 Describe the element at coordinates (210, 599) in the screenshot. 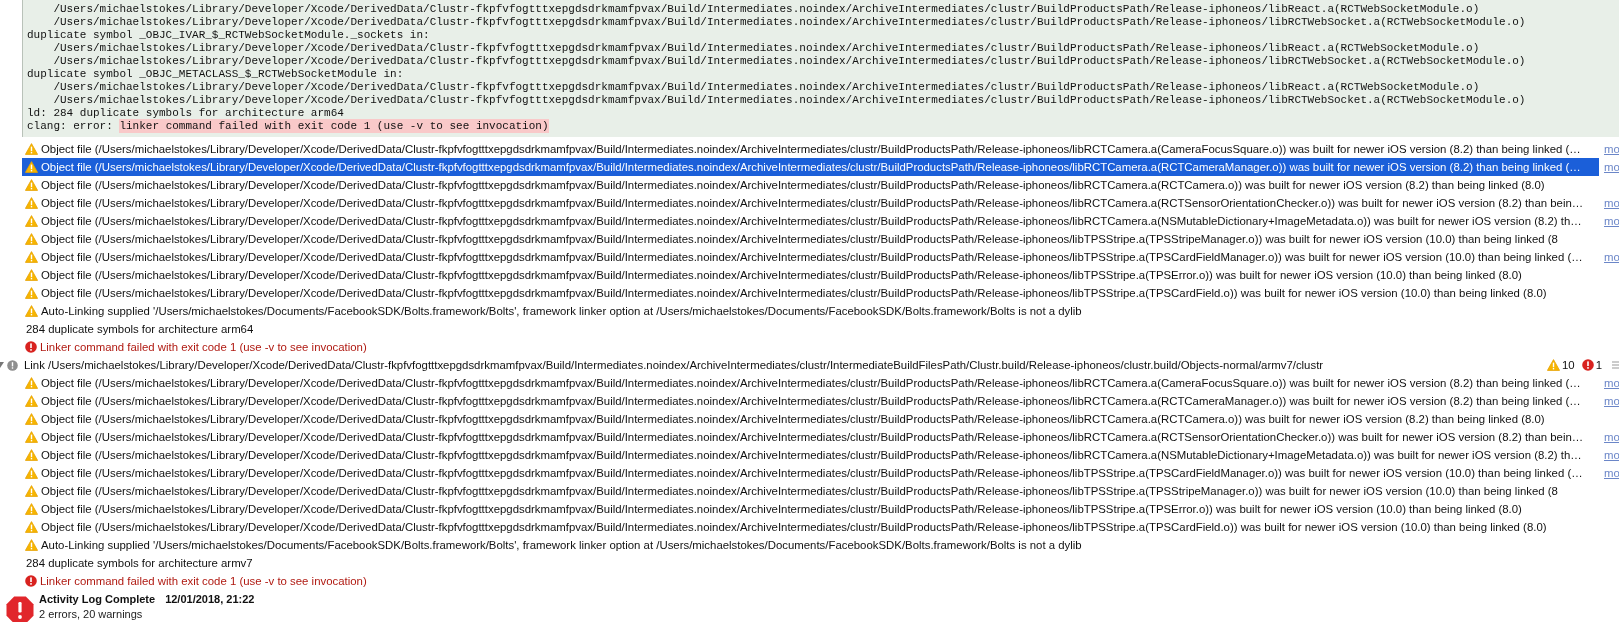

I see `status-time: 12/01/2018, 21:22` at that location.